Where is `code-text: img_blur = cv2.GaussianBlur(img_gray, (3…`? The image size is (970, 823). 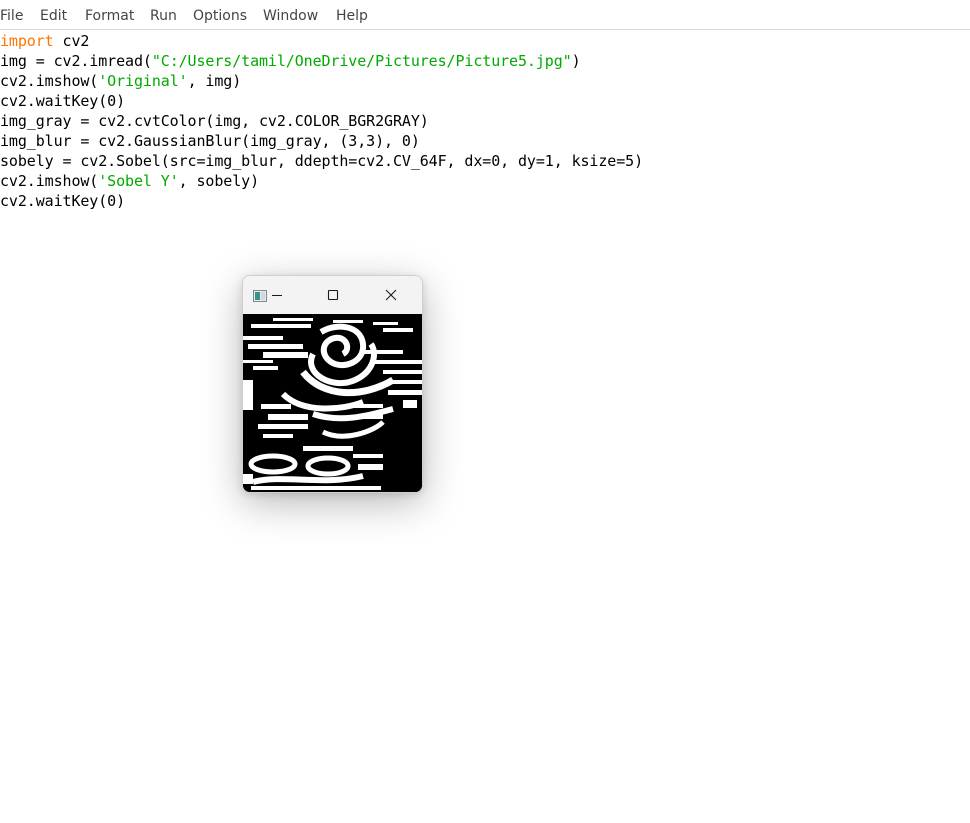 code-text: img_blur = cv2.GaussianBlur(img_gray, (3… is located at coordinates (210, 141).